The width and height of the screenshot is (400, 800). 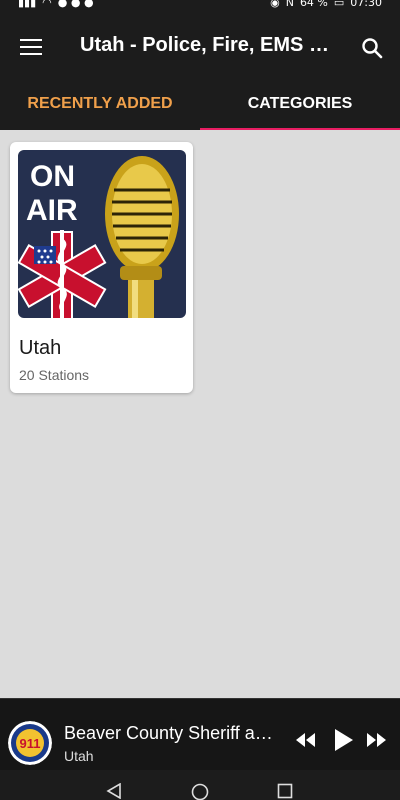 I want to click on play-icon, so click(x=343, y=740).